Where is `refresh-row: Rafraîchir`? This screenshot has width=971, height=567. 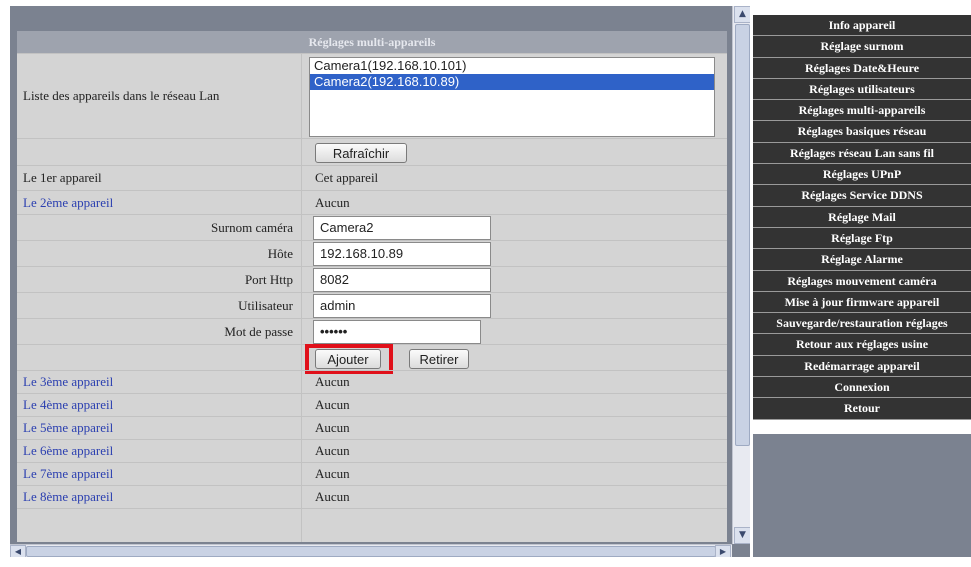
refresh-row: Rafraîchir is located at coordinates (372, 152).